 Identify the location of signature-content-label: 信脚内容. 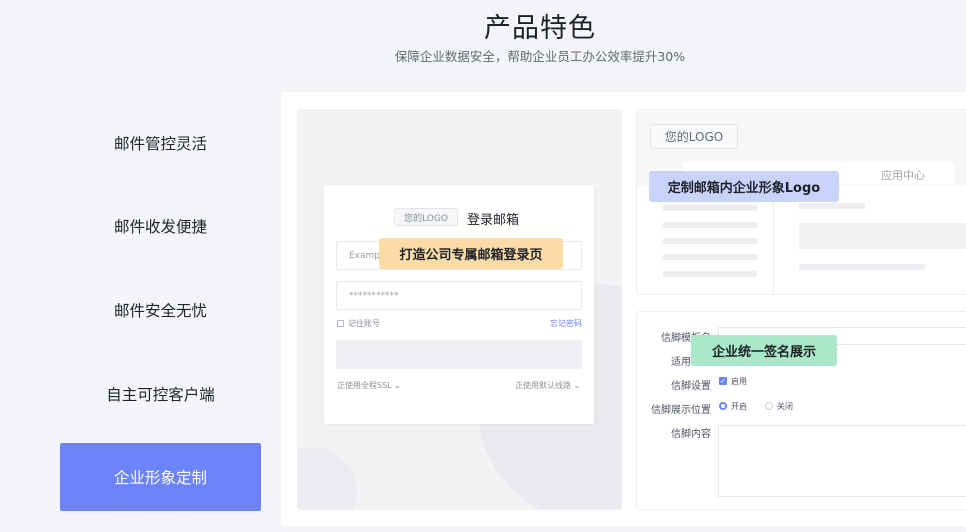
(691, 434).